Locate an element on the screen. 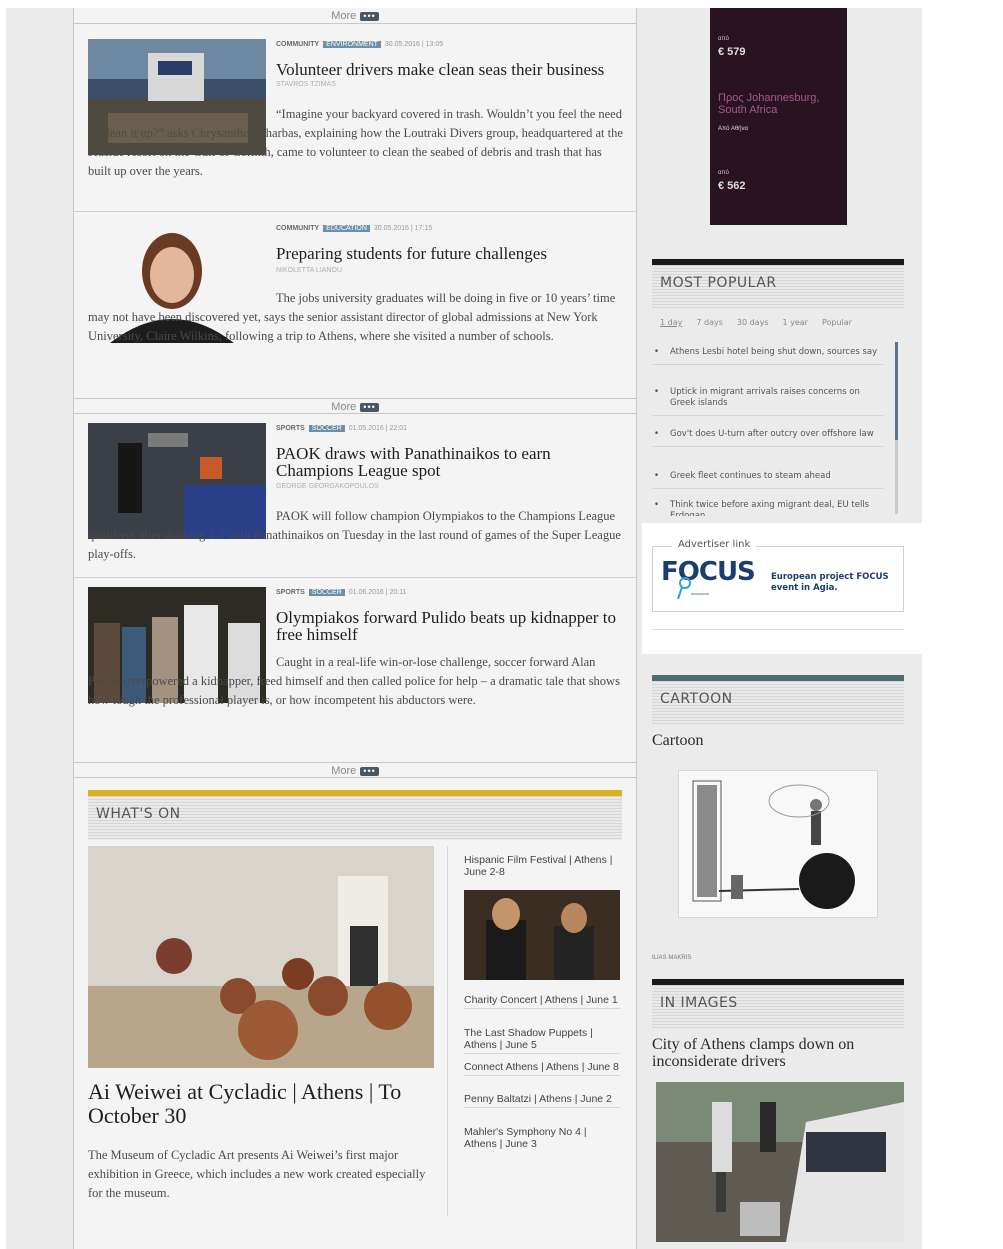 Image resolution: width=1003 pixels, height=1249 pixels. article-byline: STAVROS TZIMAS is located at coordinates (306, 84).